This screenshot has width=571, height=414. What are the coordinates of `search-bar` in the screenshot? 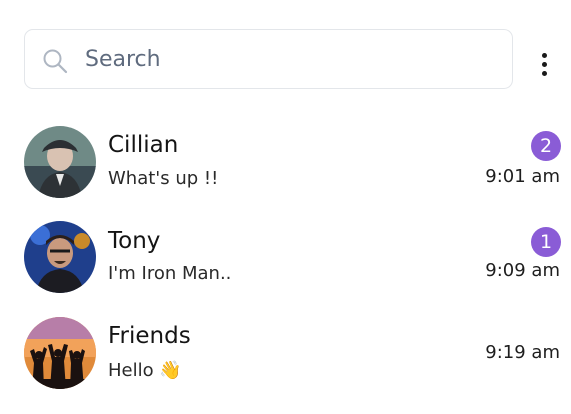 It's located at (268, 59).